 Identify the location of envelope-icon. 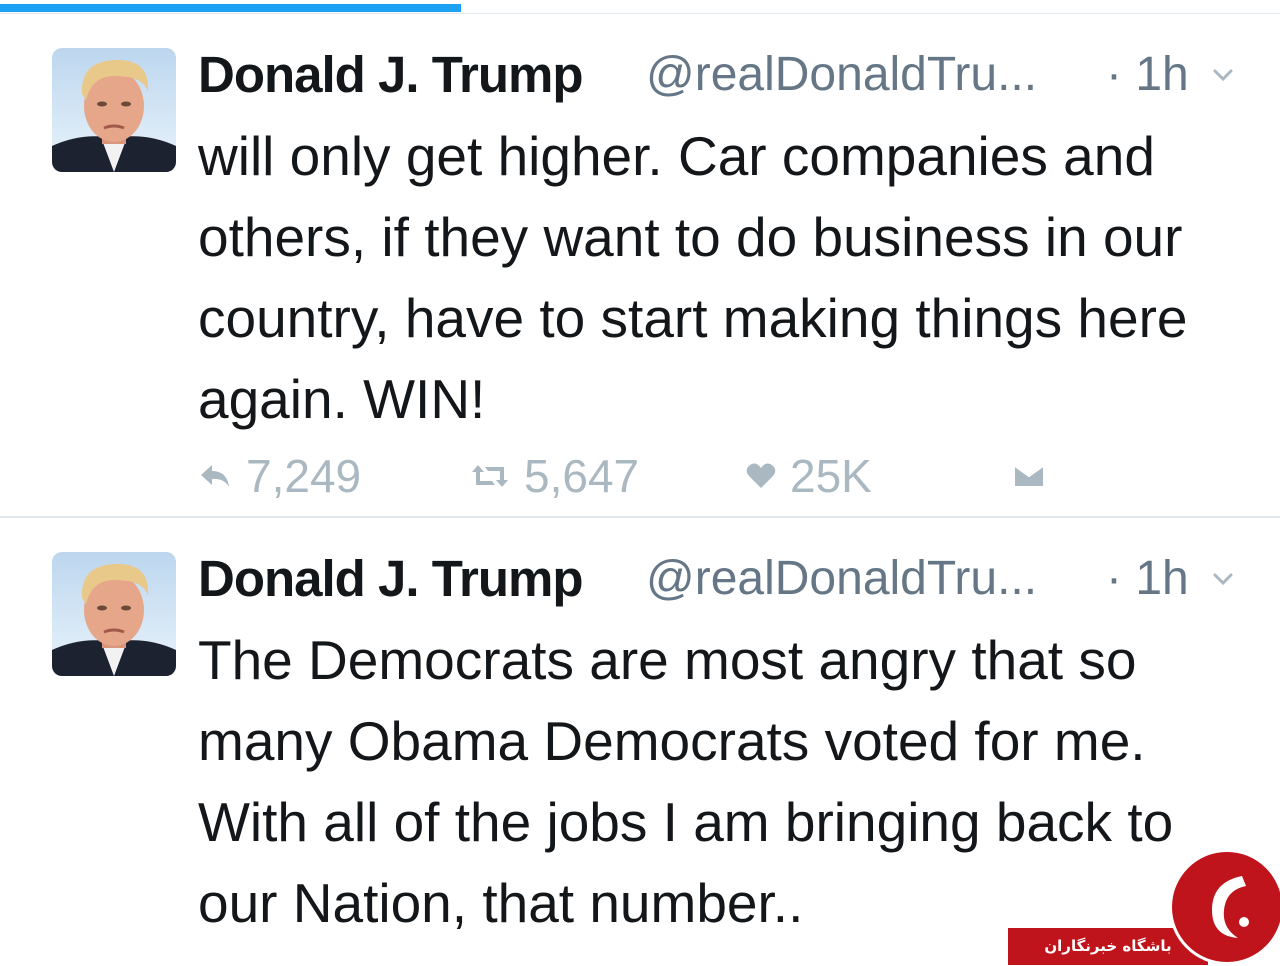
(1029, 476).